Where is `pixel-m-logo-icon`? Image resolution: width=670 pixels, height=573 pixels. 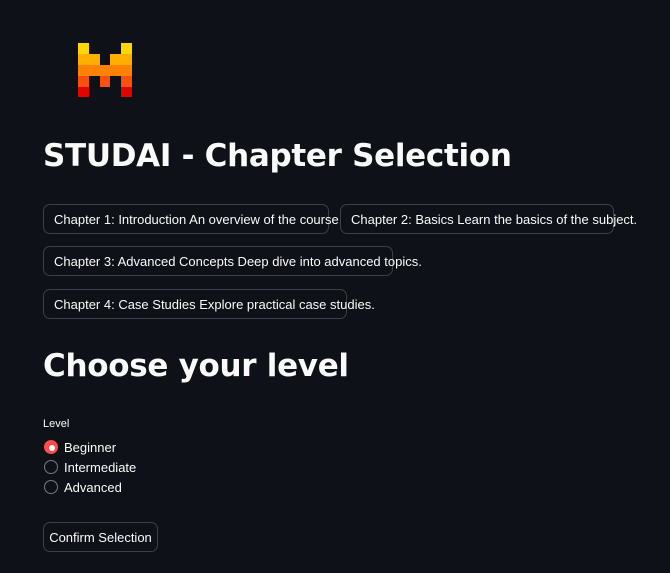 pixel-m-logo-icon is located at coordinates (105, 70).